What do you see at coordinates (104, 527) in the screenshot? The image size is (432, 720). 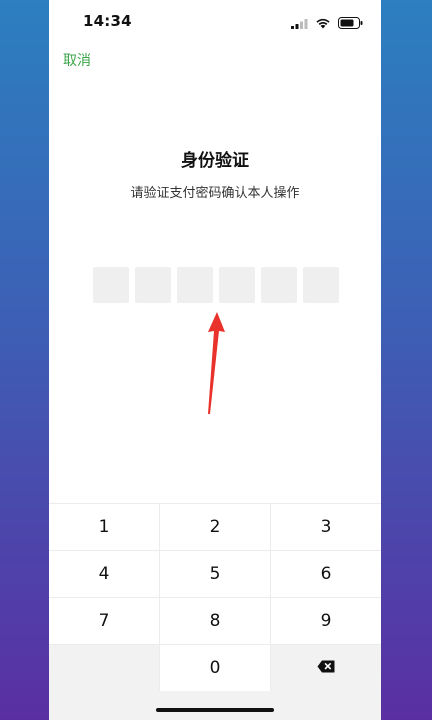 I see `key-1: 1` at bounding box center [104, 527].